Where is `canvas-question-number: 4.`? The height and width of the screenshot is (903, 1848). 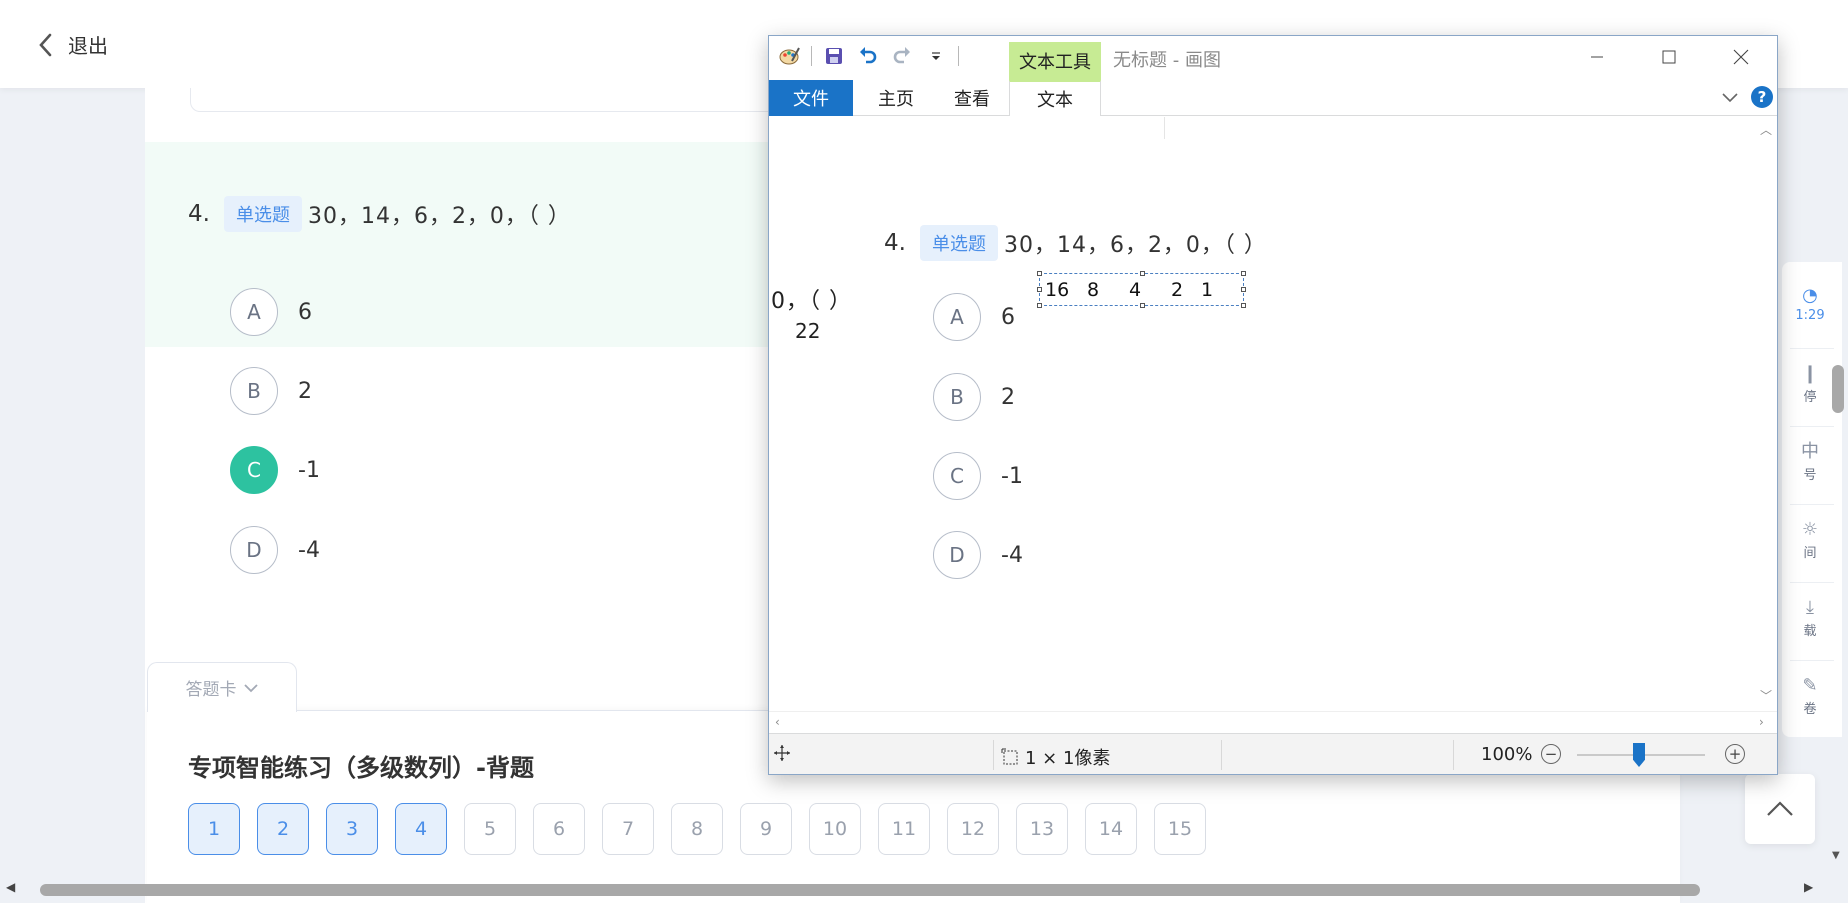
canvas-question-number: 4. is located at coordinates (895, 243).